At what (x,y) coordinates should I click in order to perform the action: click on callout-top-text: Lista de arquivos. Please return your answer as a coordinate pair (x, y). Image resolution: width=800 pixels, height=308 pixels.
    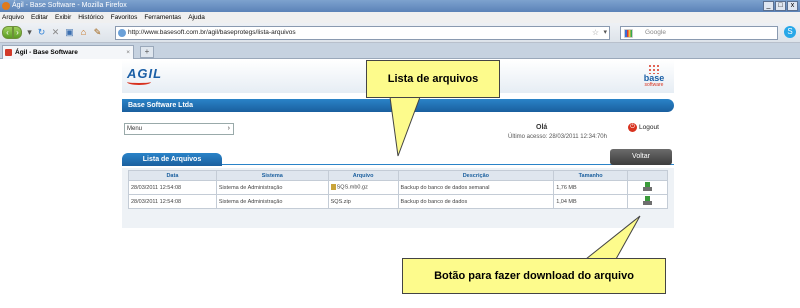
    Looking at the image, I should click on (433, 79).